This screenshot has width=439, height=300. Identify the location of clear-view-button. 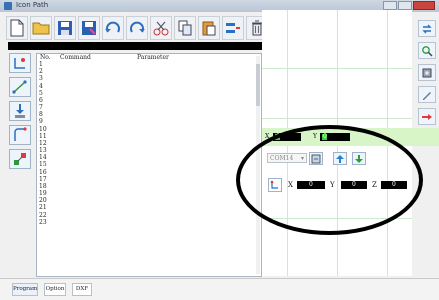
(427, 116).